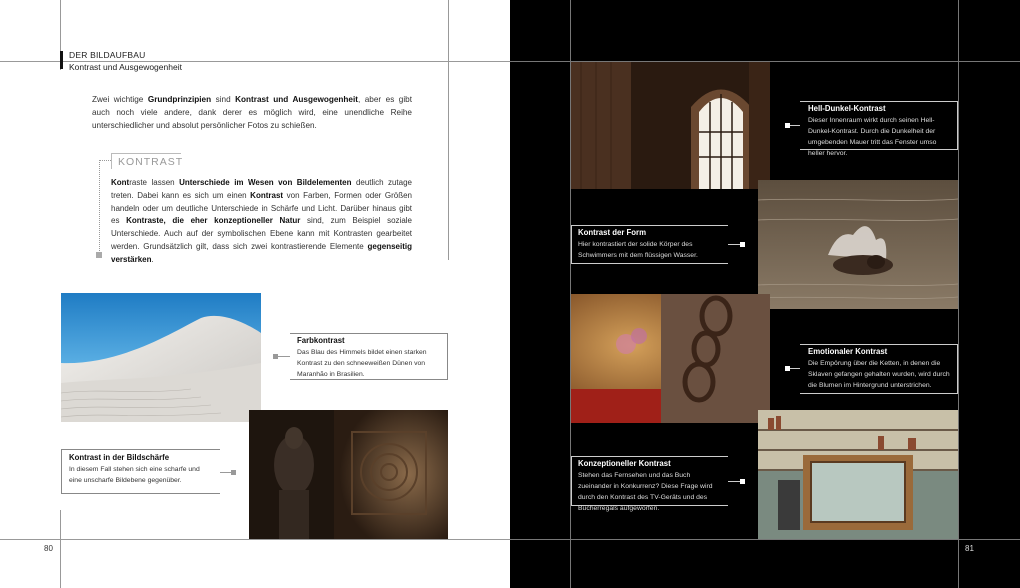 The width and height of the screenshot is (1020, 588). What do you see at coordinates (670, 125) in the screenshot?
I see `photo-arch-window` at bounding box center [670, 125].